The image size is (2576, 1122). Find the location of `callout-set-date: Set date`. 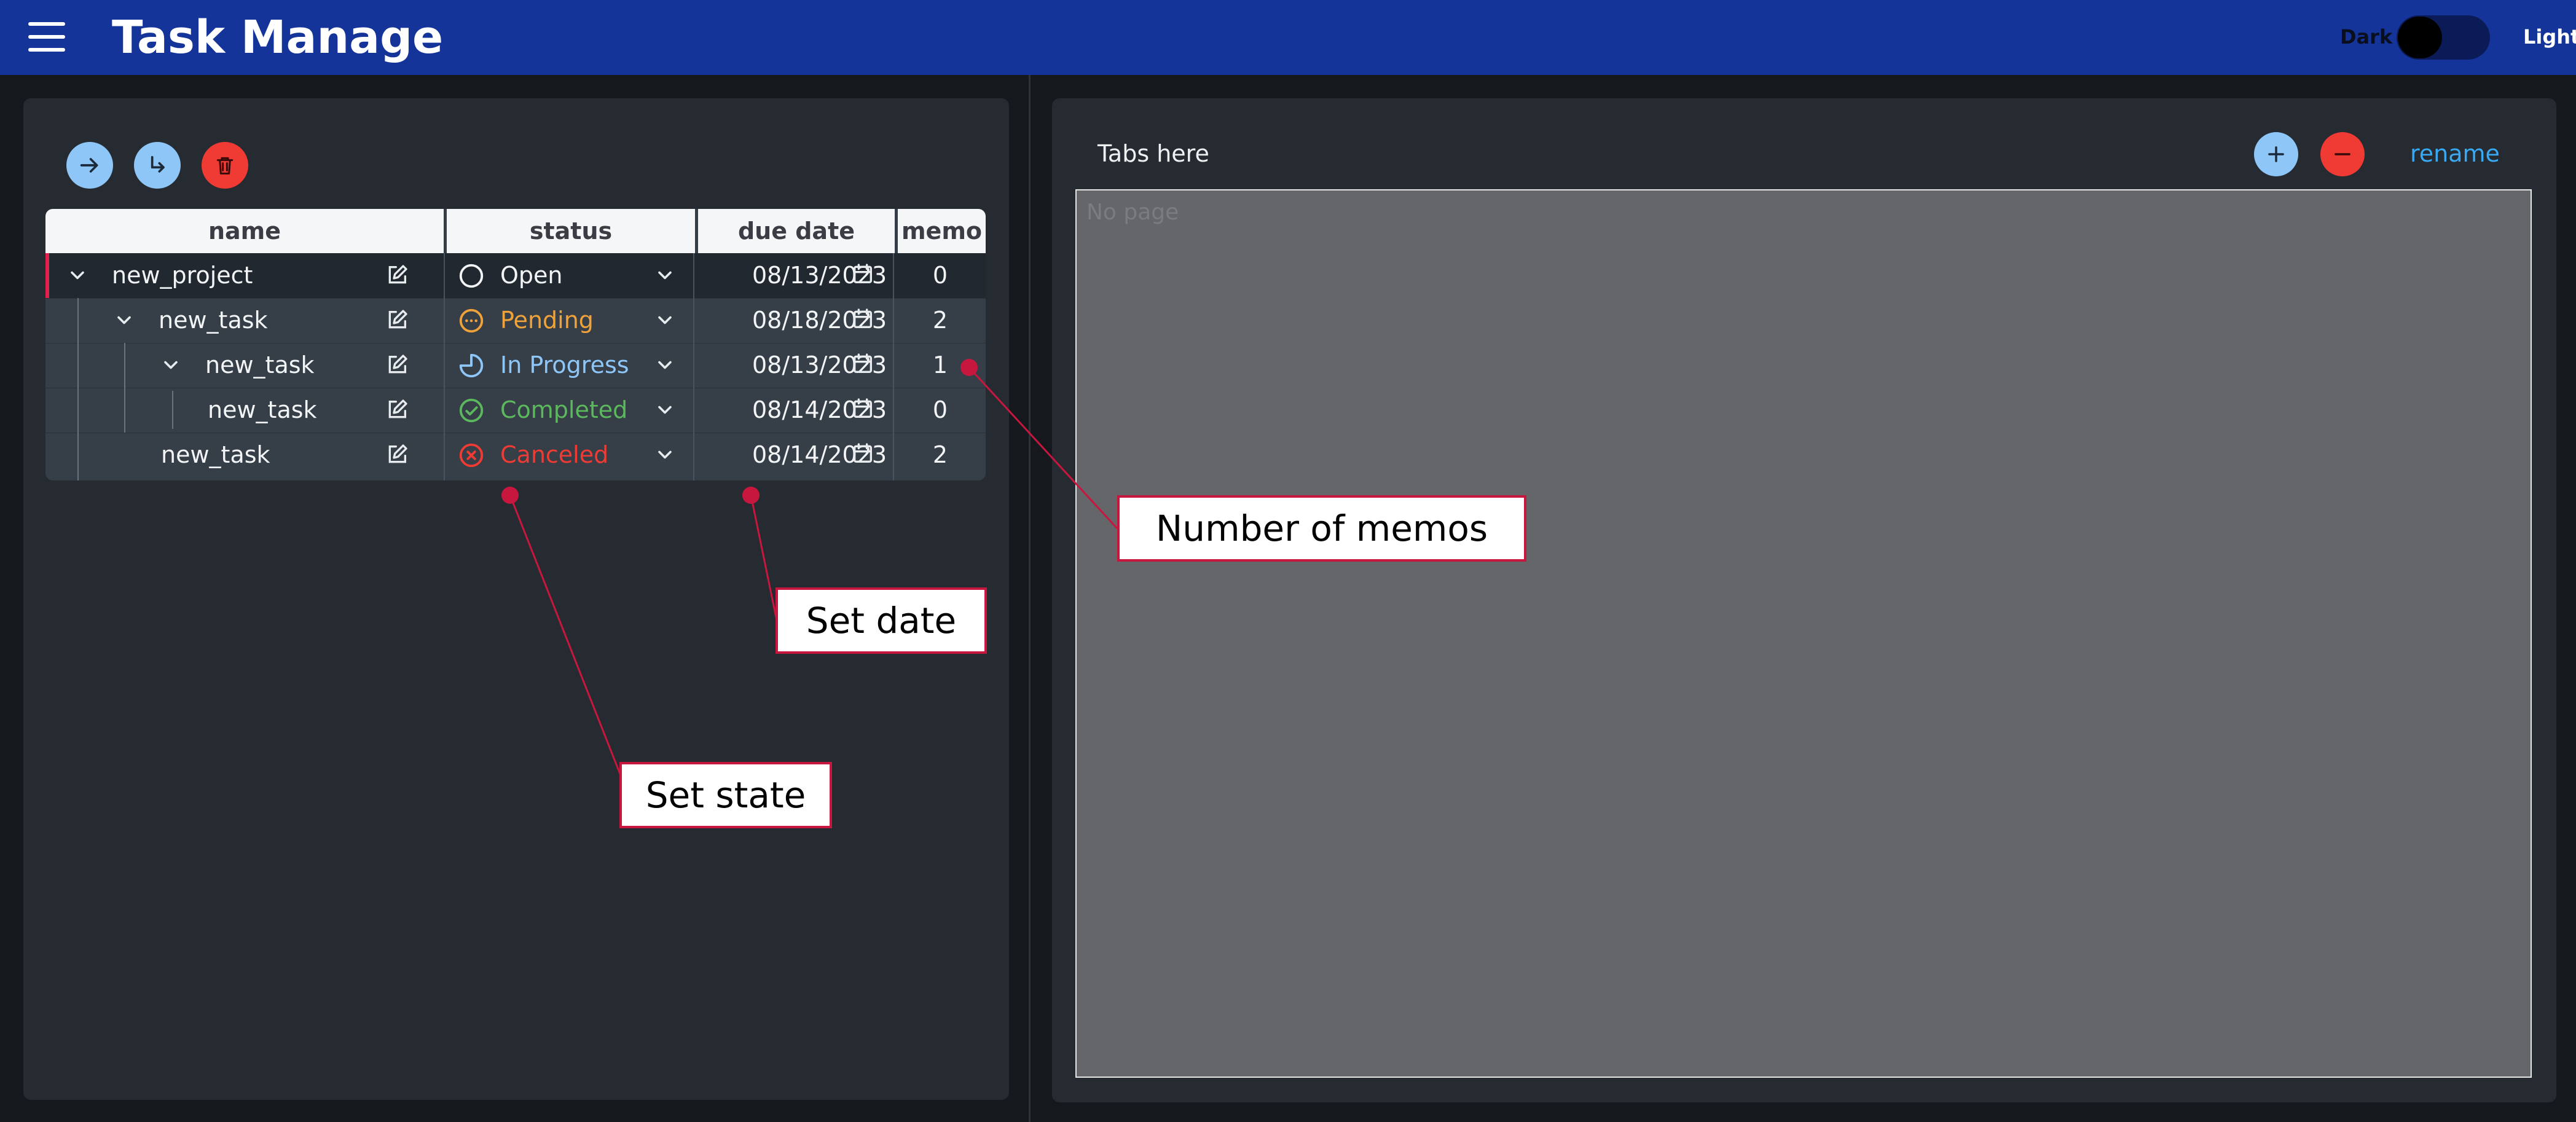

callout-set-date: Set date is located at coordinates (881, 620).